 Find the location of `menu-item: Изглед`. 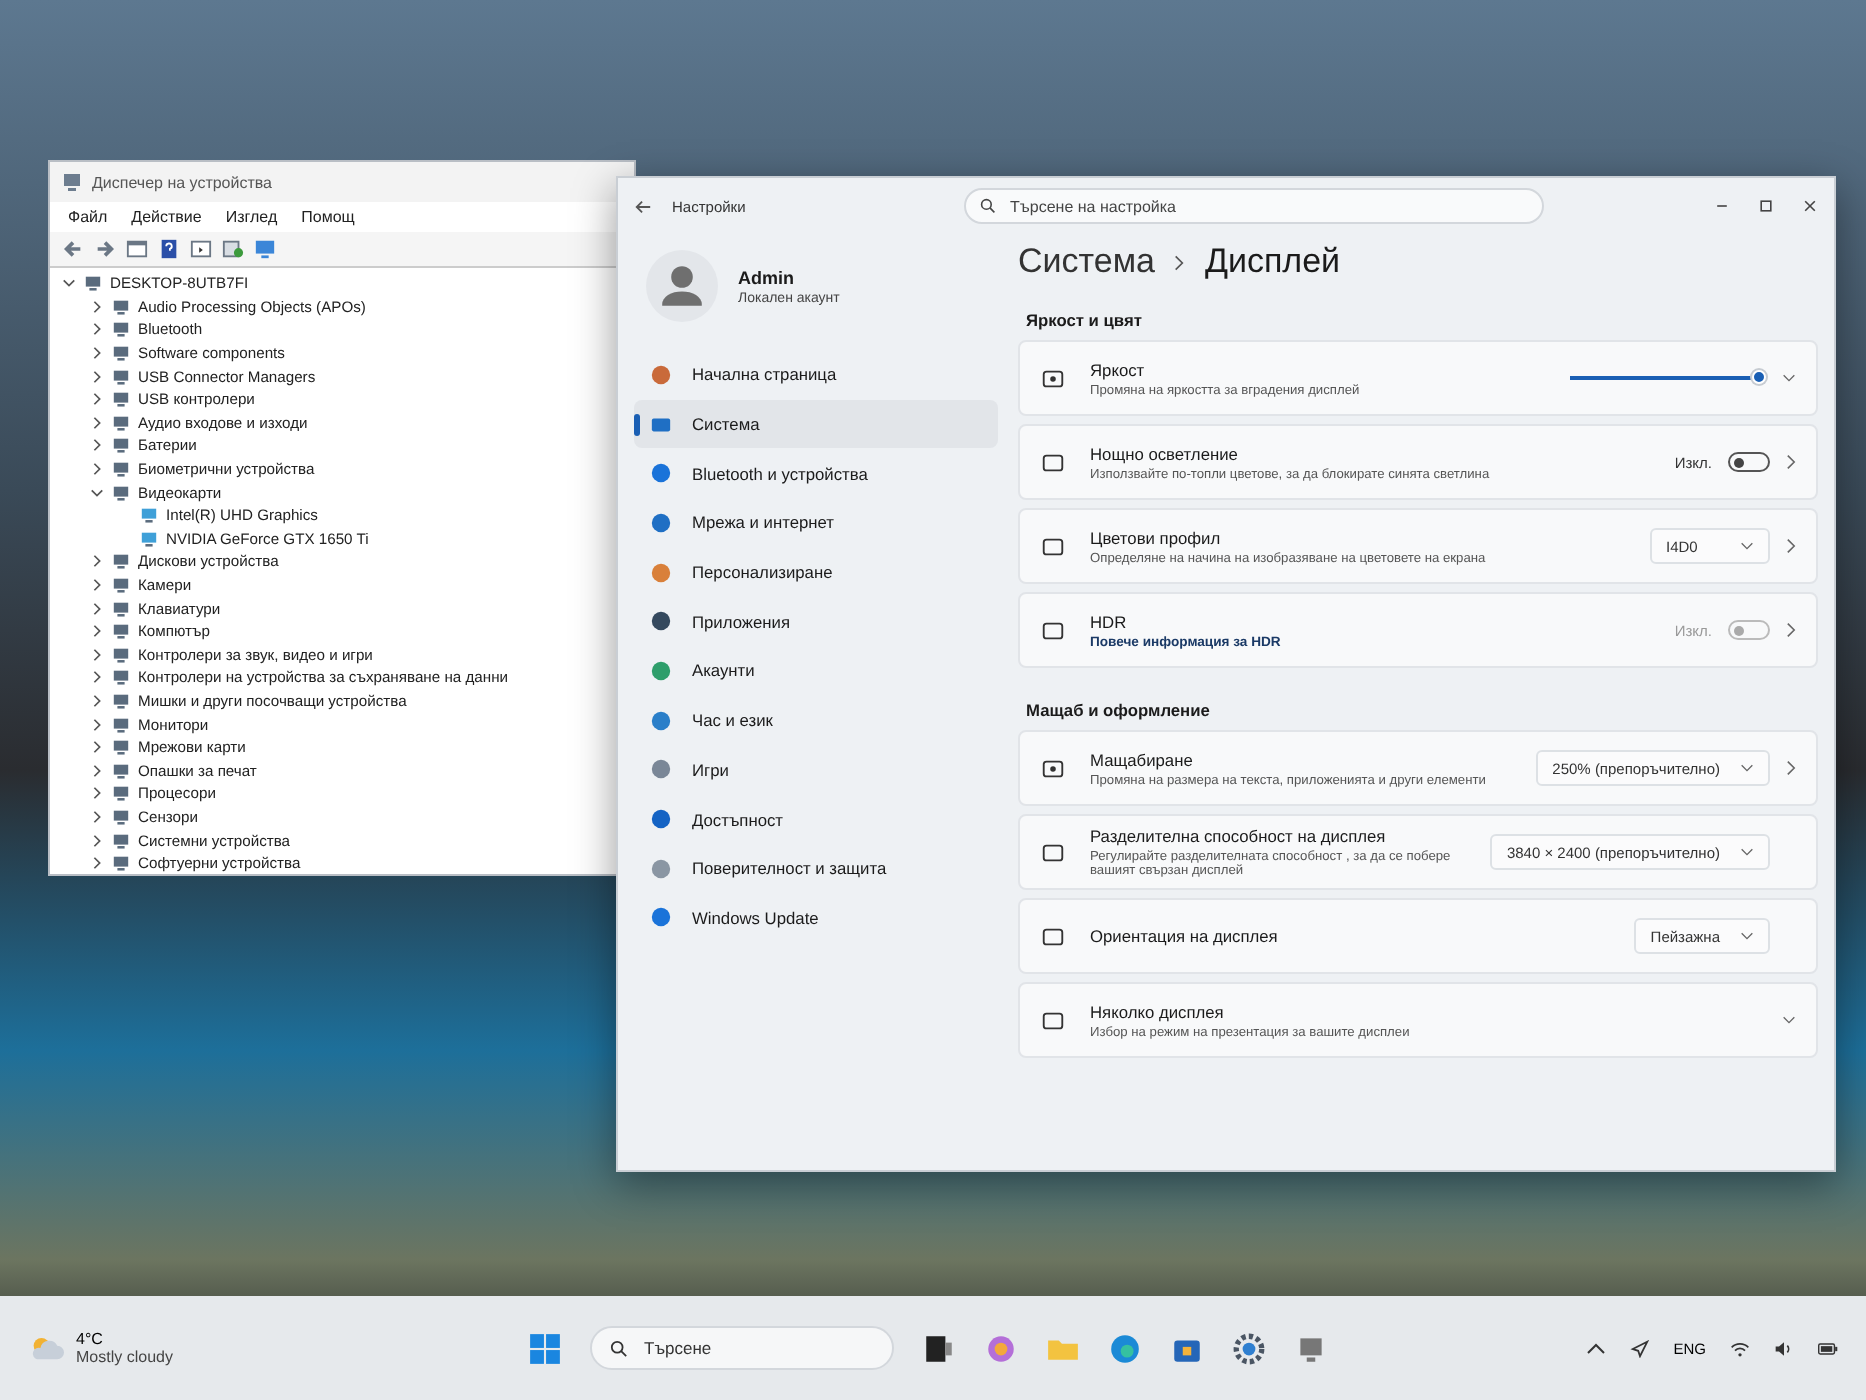

menu-item: Изглед is located at coordinates (251, 217).